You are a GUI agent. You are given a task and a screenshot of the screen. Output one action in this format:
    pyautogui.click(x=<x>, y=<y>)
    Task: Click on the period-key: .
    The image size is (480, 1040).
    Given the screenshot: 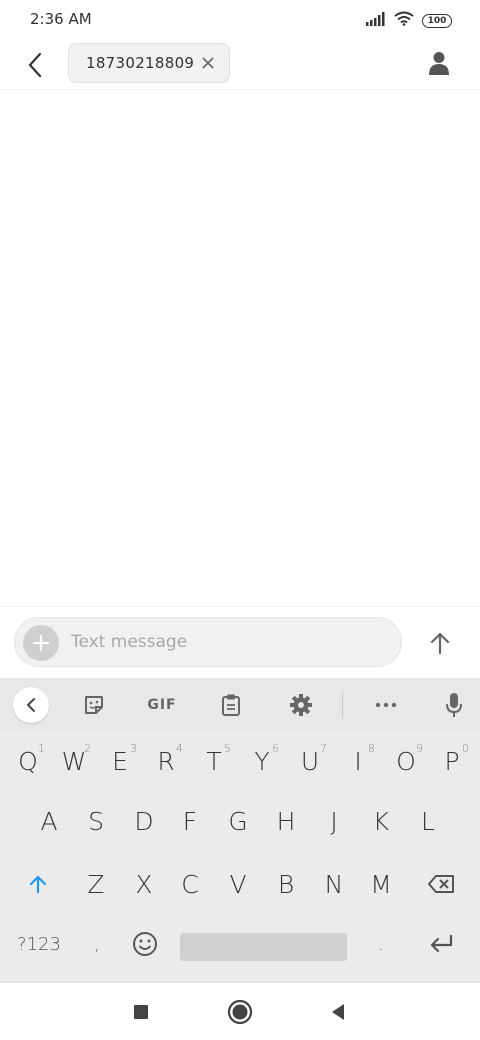 What is the action you would take?
    pyautogui.click(x=381, y=944)
    